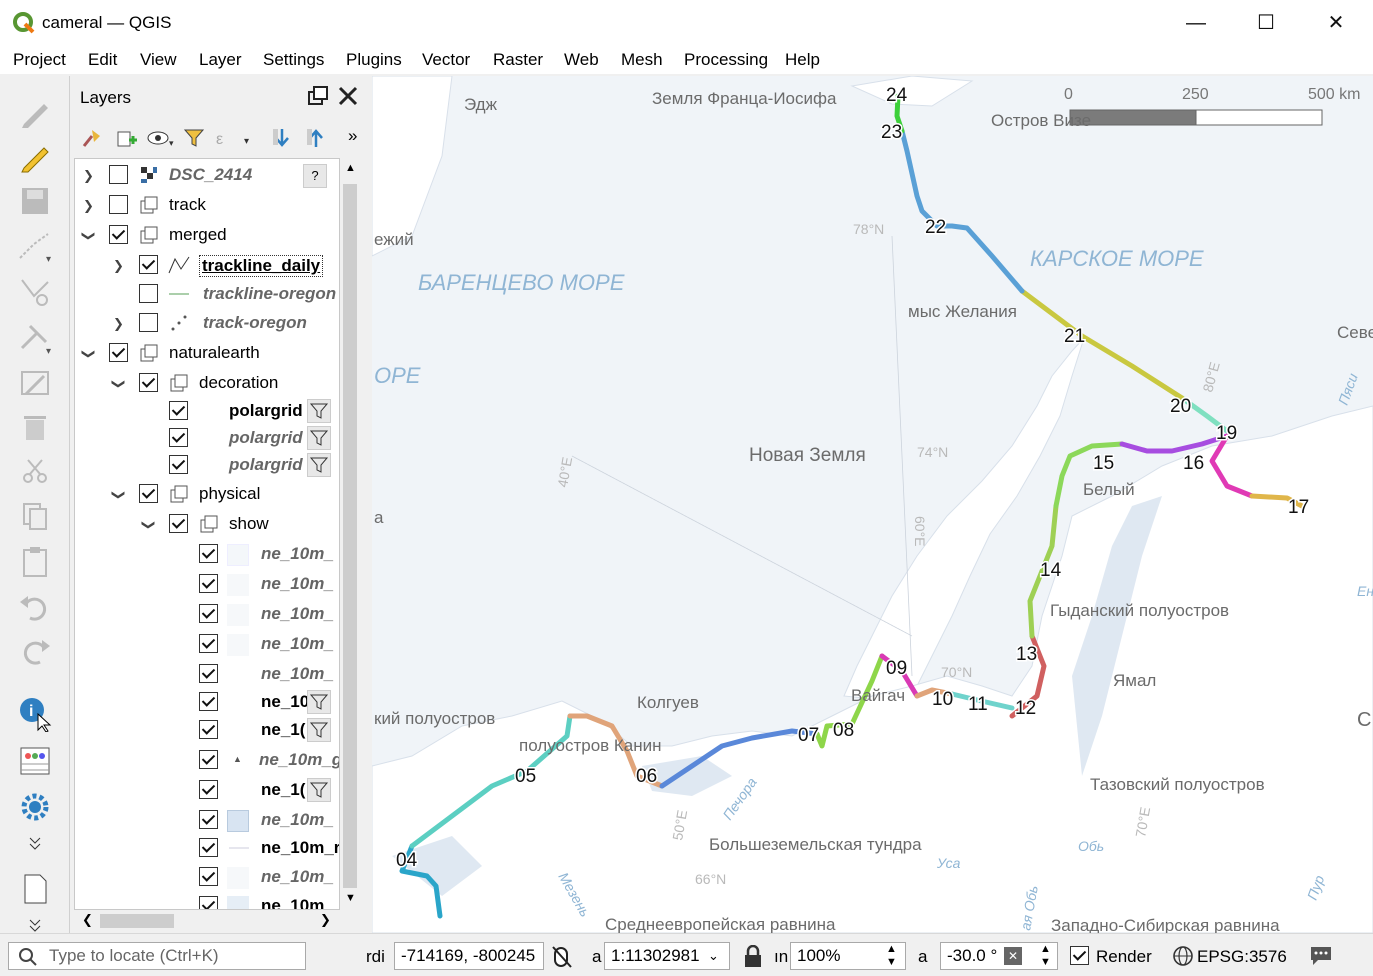 This screenshot has height=976, width=1373. I want to click on expand-all-icon, so click(282, 138).